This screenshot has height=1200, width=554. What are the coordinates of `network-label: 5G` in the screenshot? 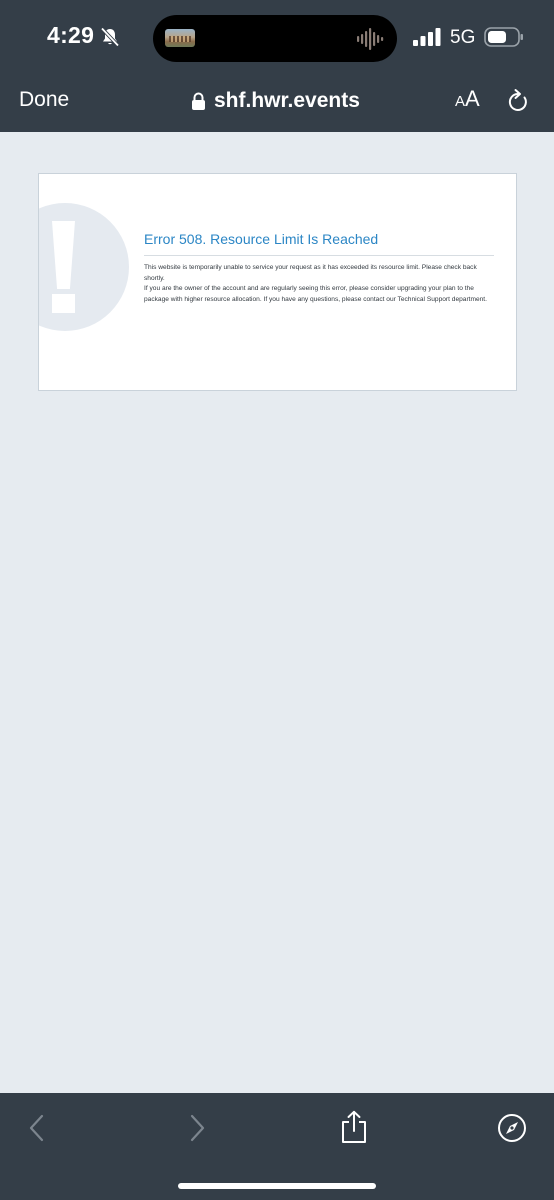 It's located at (463, 37).